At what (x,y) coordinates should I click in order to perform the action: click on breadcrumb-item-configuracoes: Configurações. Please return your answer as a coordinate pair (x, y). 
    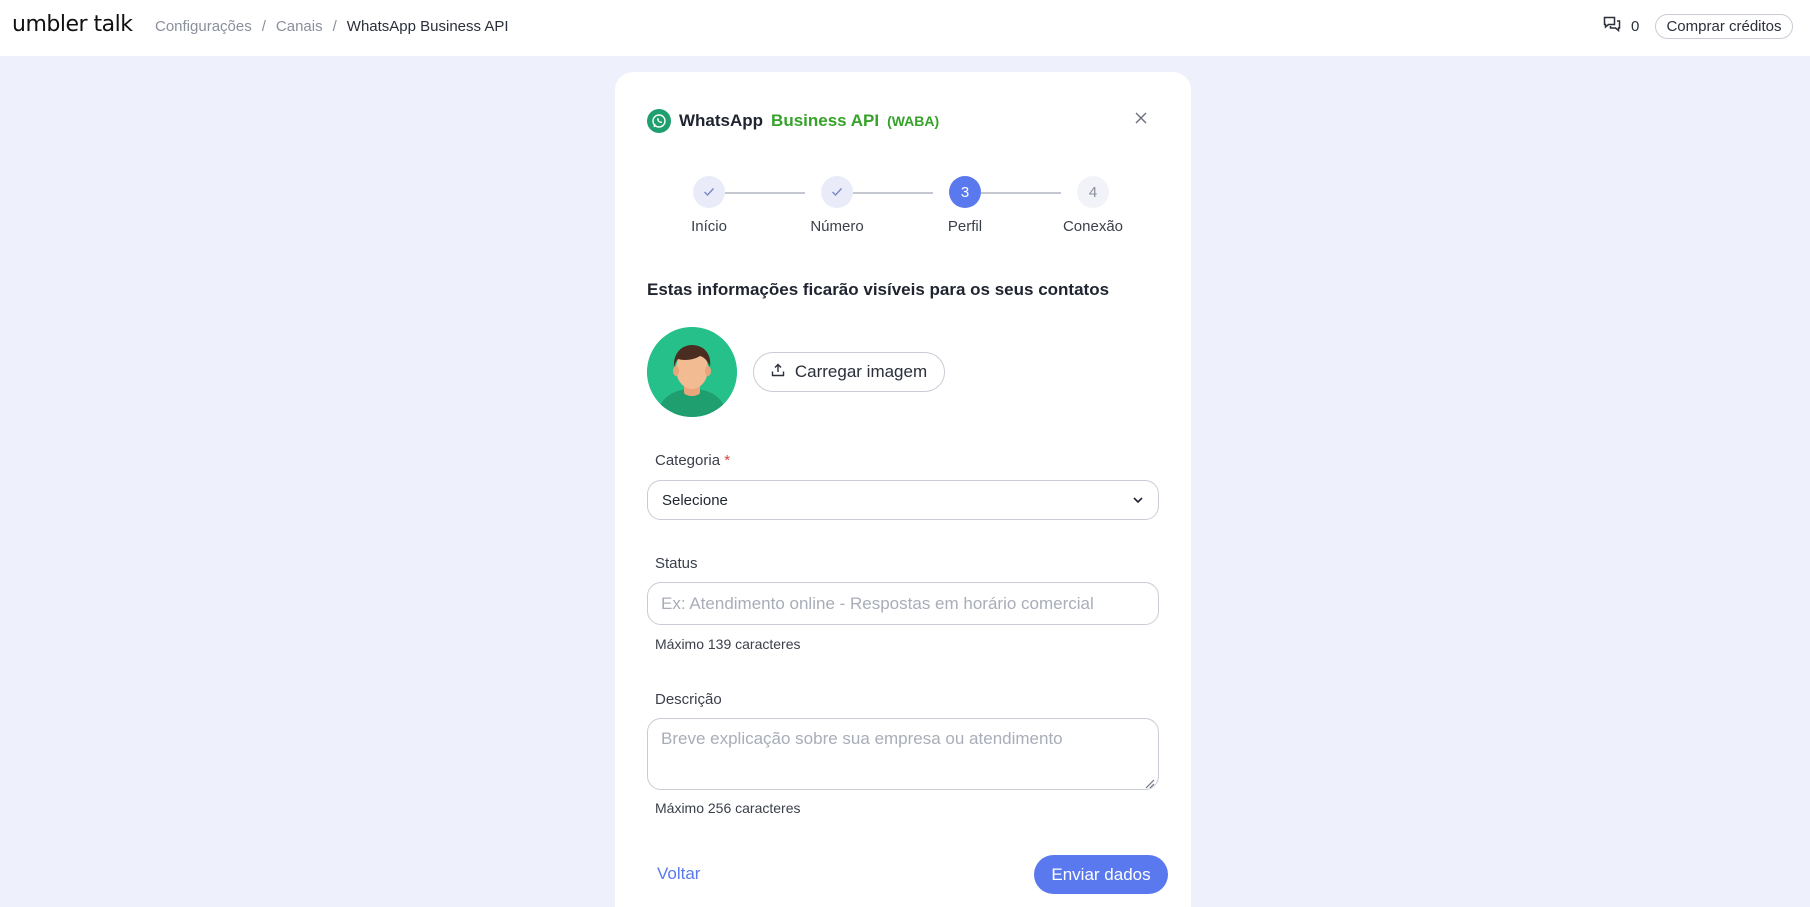
    Looking at the image, I should click on (203, 26).